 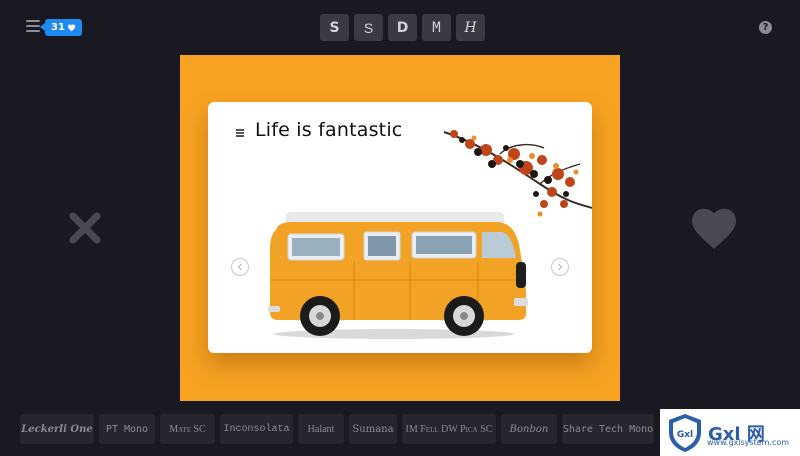 I want to click on font-chip-bonbon: Bonbon, so click(x=529, y=429).